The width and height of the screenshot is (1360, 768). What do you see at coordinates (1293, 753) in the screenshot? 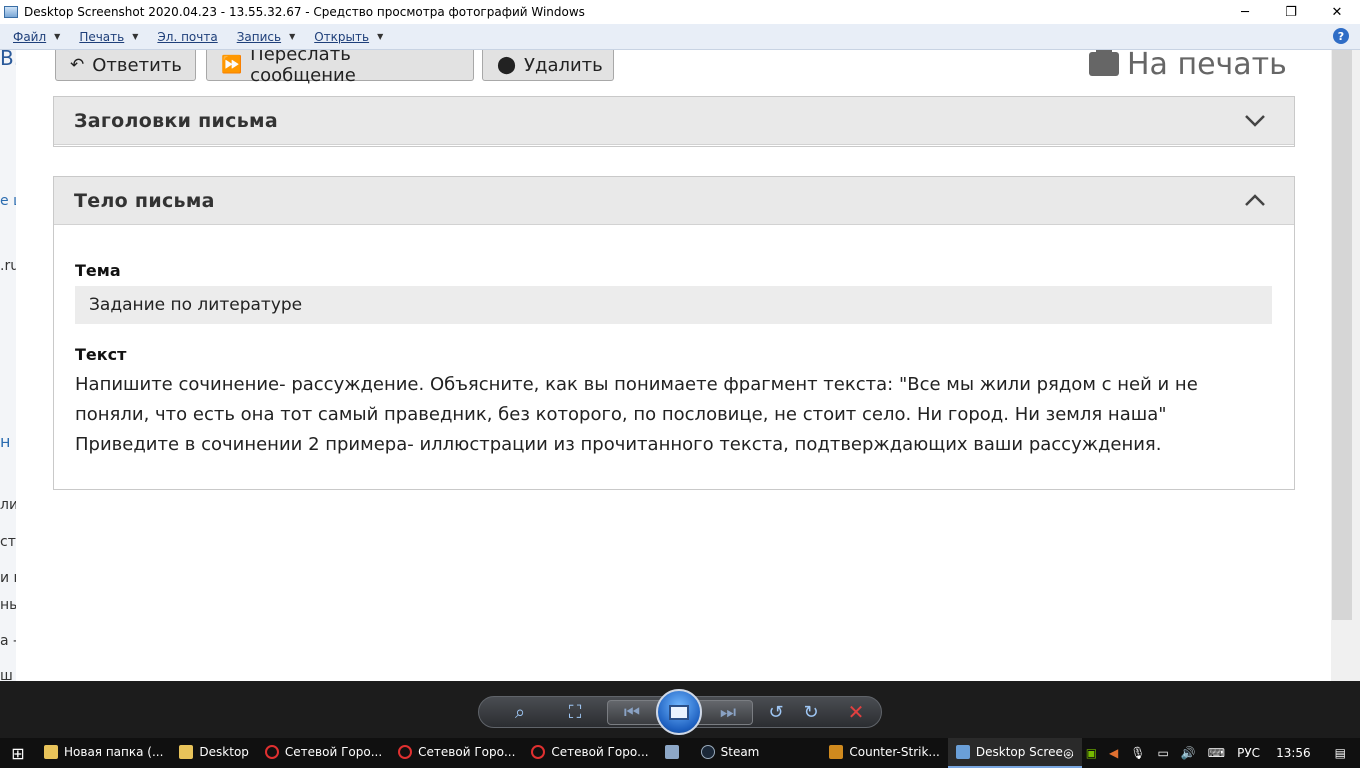
I see `clock: 13:56` at bounding box center [1293, 753].